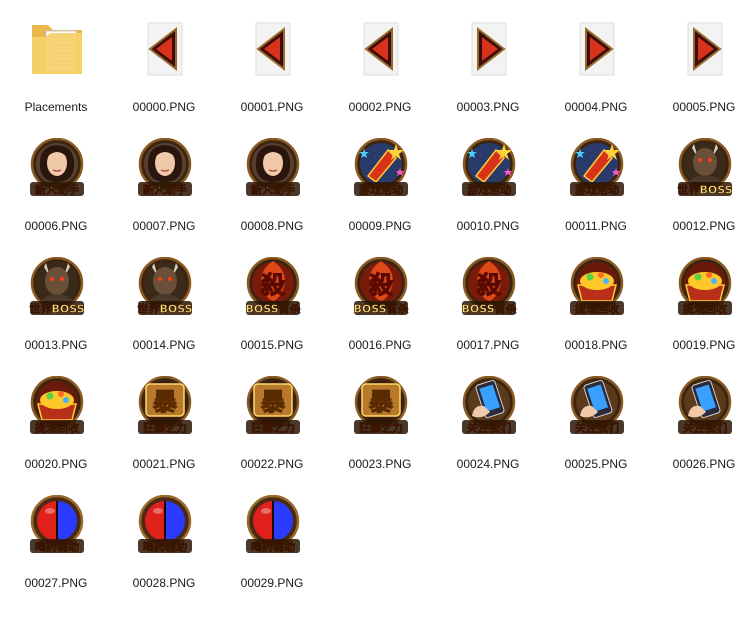  What do you see at coordinates (57, 525) in the screenshot?
I see `potion-assist-icon: 喝药辅助` at bounding box center [57, 525].